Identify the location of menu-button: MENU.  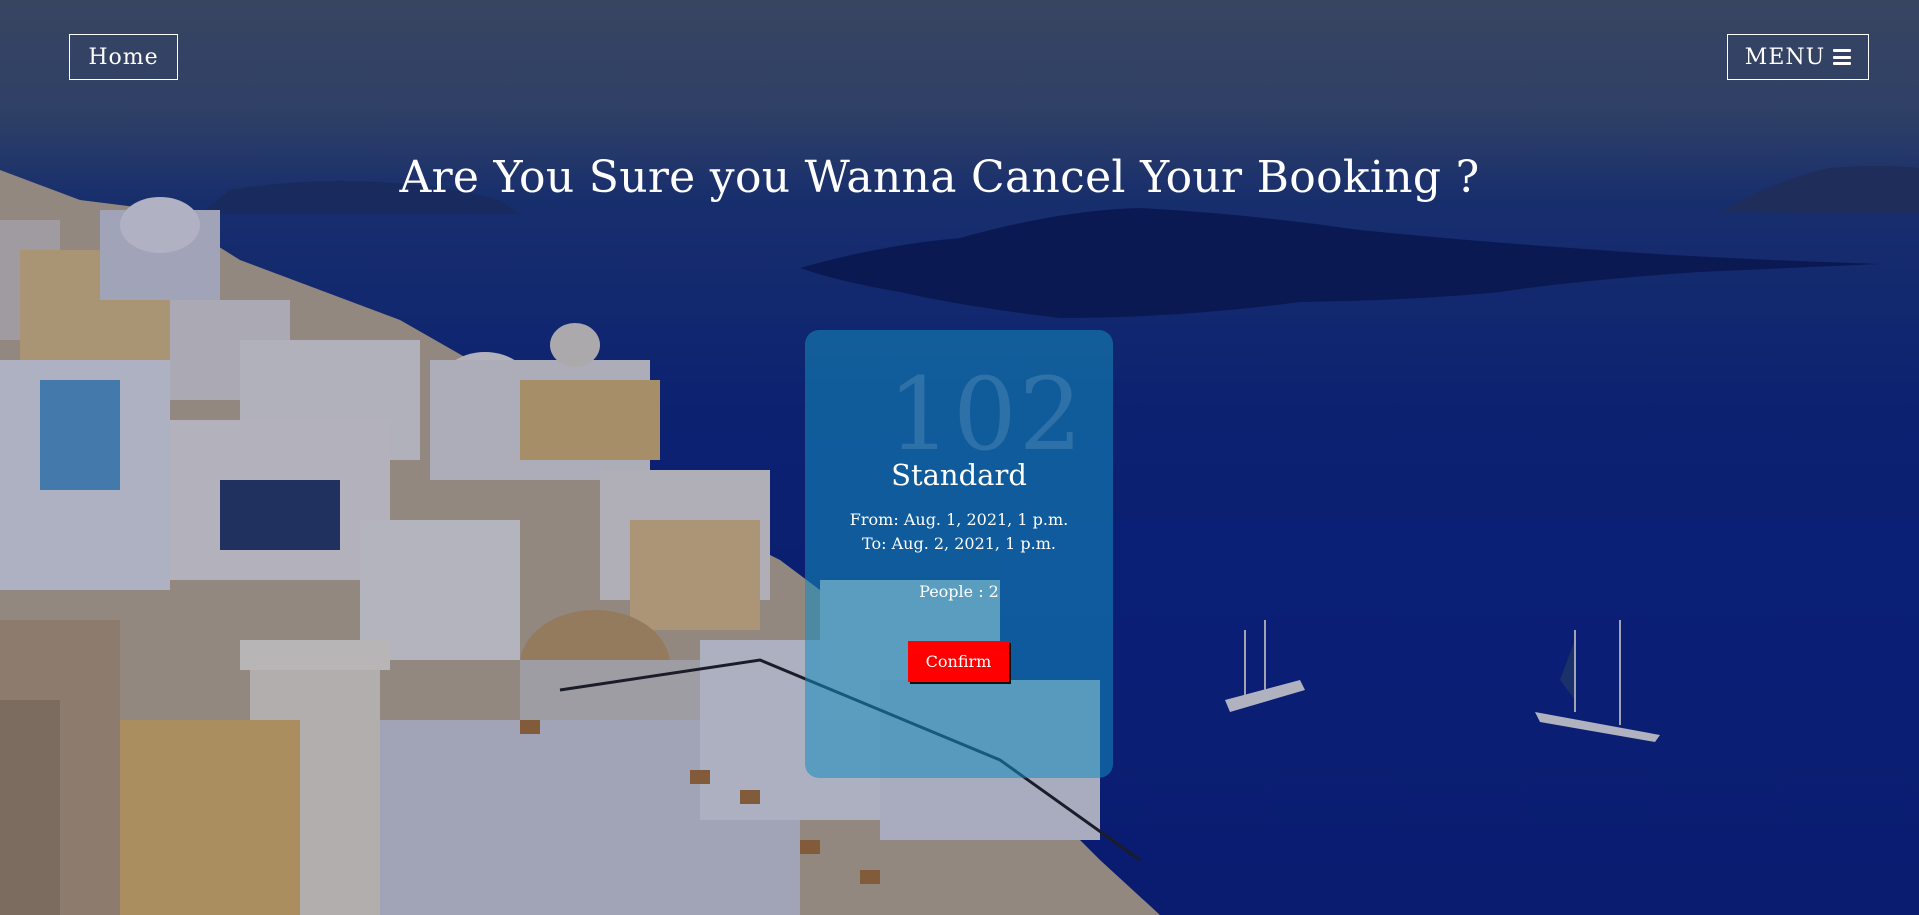
(1798, 57).